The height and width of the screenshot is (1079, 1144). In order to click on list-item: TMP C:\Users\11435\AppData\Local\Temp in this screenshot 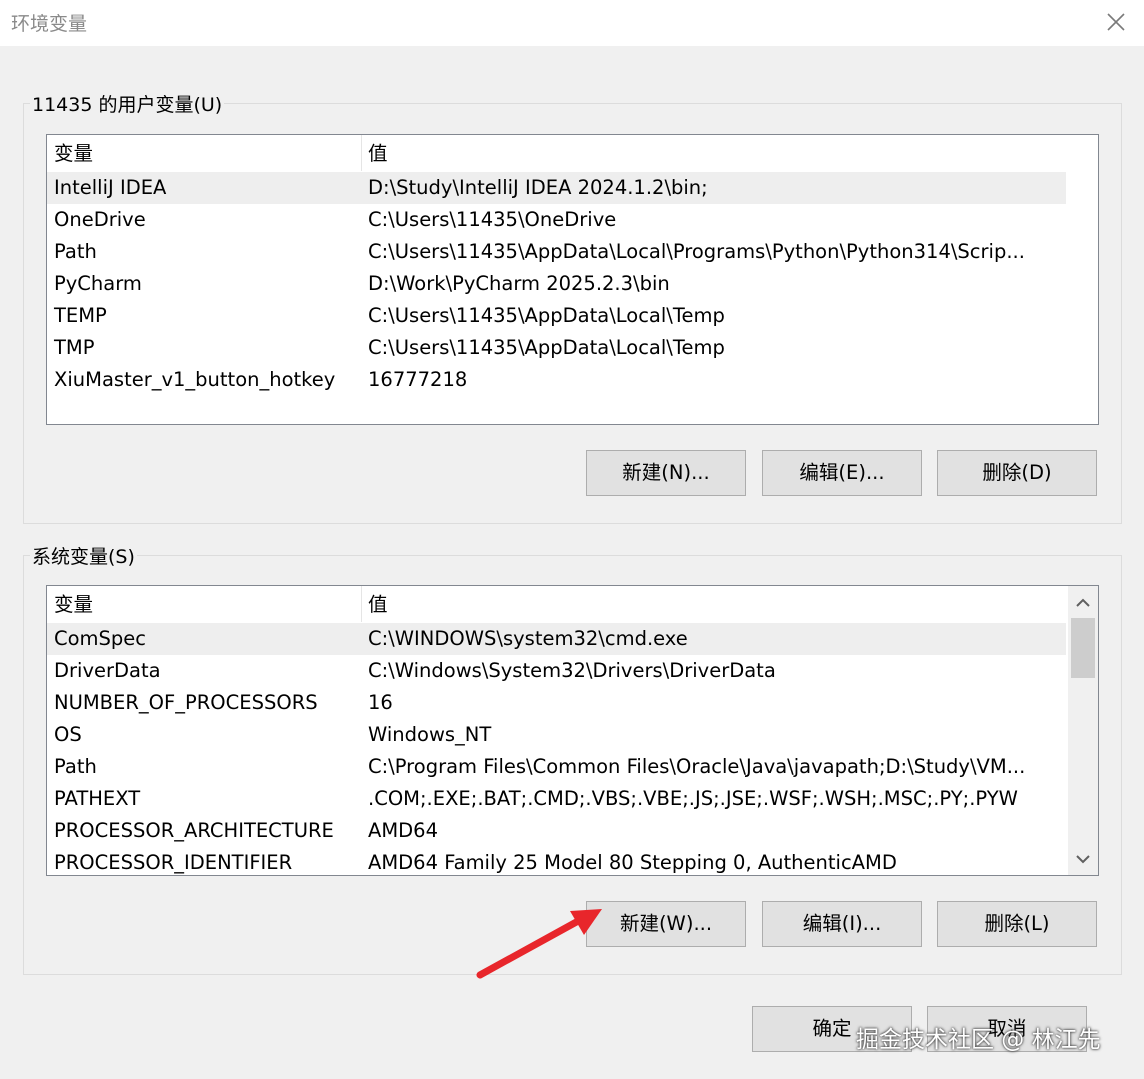, I will do `click(556, 348)`.